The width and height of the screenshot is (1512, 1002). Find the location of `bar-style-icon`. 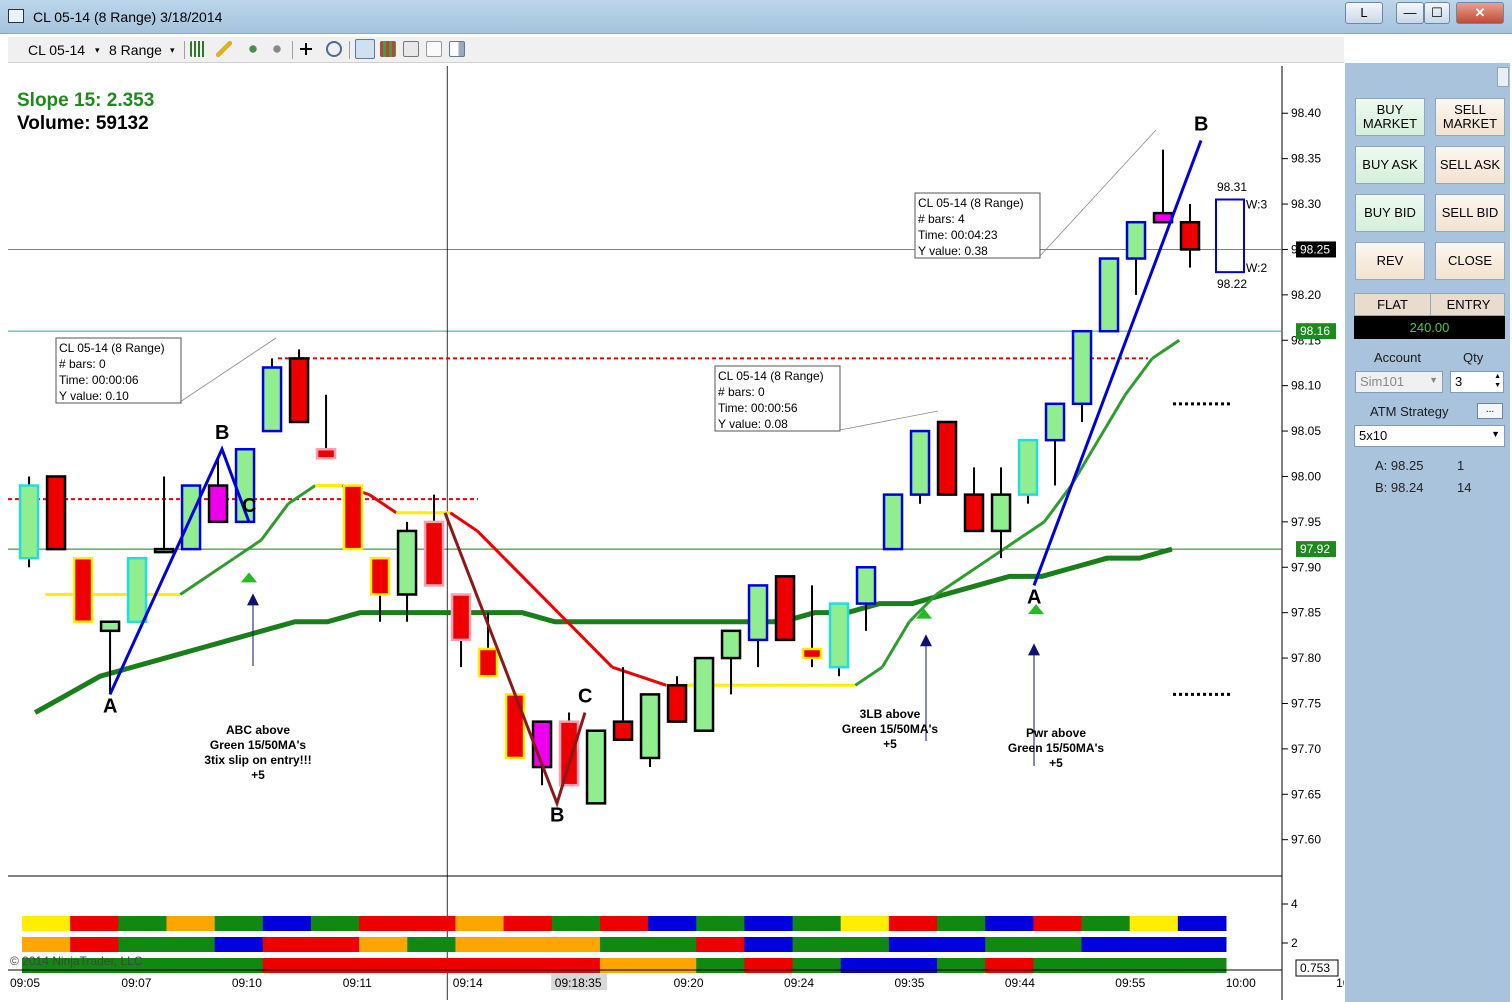

bar-style-icon is located at coordinates (198, 49).